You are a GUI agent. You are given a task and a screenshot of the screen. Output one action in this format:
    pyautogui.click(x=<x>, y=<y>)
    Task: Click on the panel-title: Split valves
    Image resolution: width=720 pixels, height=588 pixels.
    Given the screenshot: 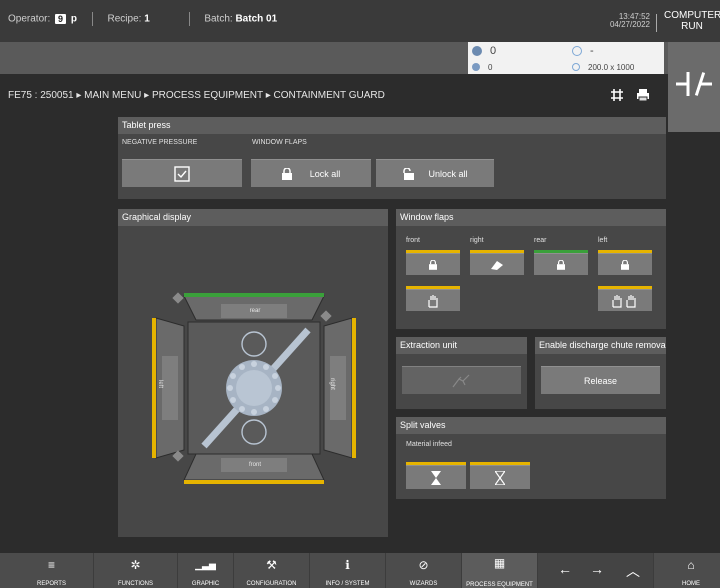 What is the action you would take?
    pyautogui.click(x=531, y=425)
    